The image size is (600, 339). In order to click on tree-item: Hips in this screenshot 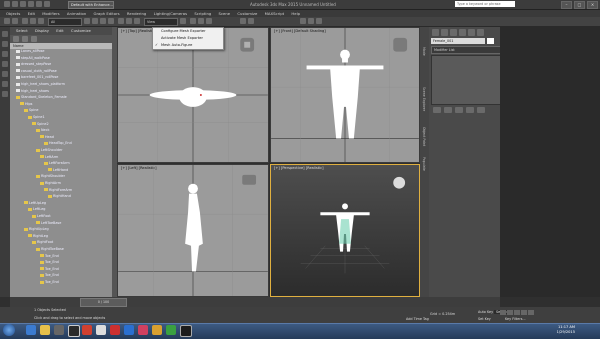, I will do `click(26, 104)`.